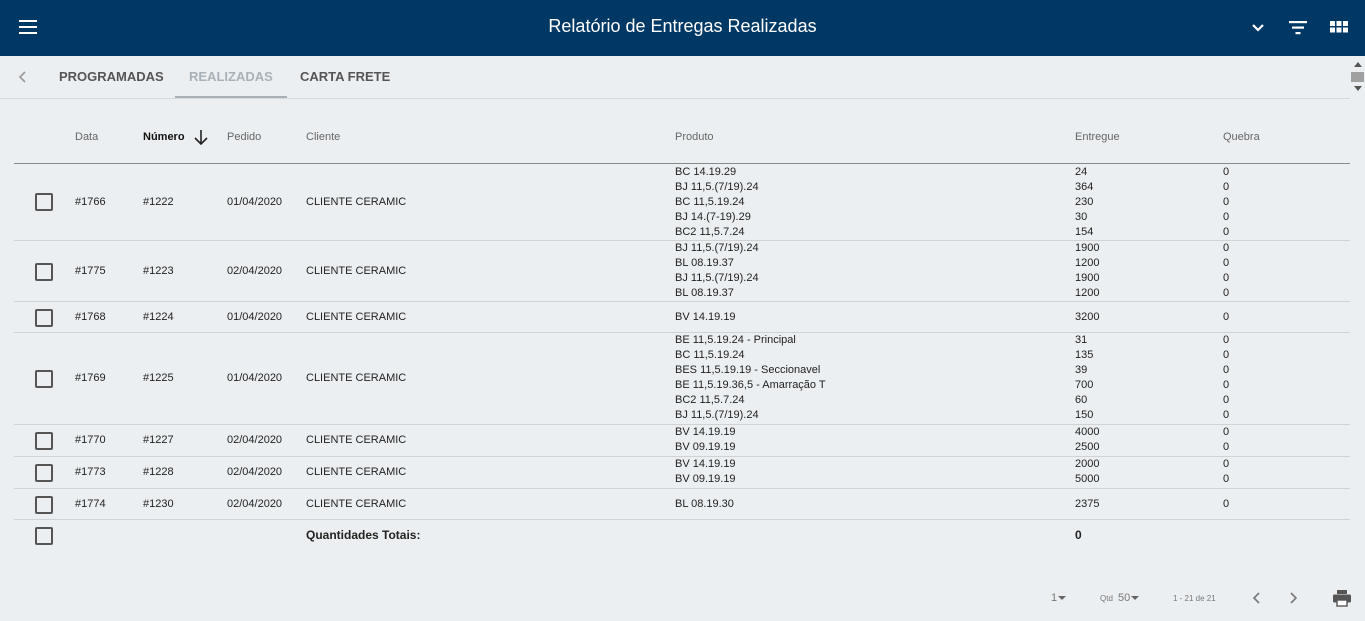  What do you see at coordinates (1084, 378) in the screenshot?
I see `cell-entregue-list: 31 135 39 700 60 150` at bounding box center [1084, 378].